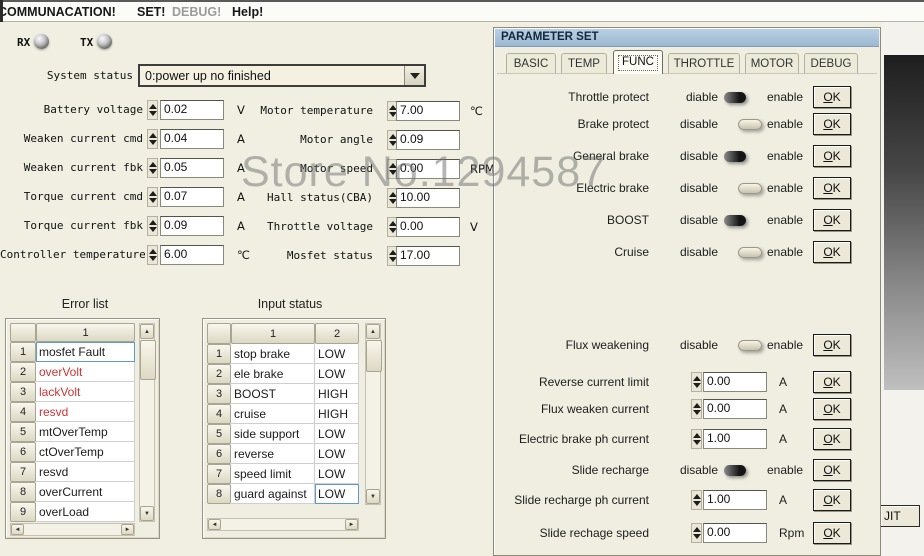 The image size is (924, 556). What do you see at coordinates (85, 352) in the screenshot?
I see `error-cell: mosfet Fault` at bounding box center [85, 352].